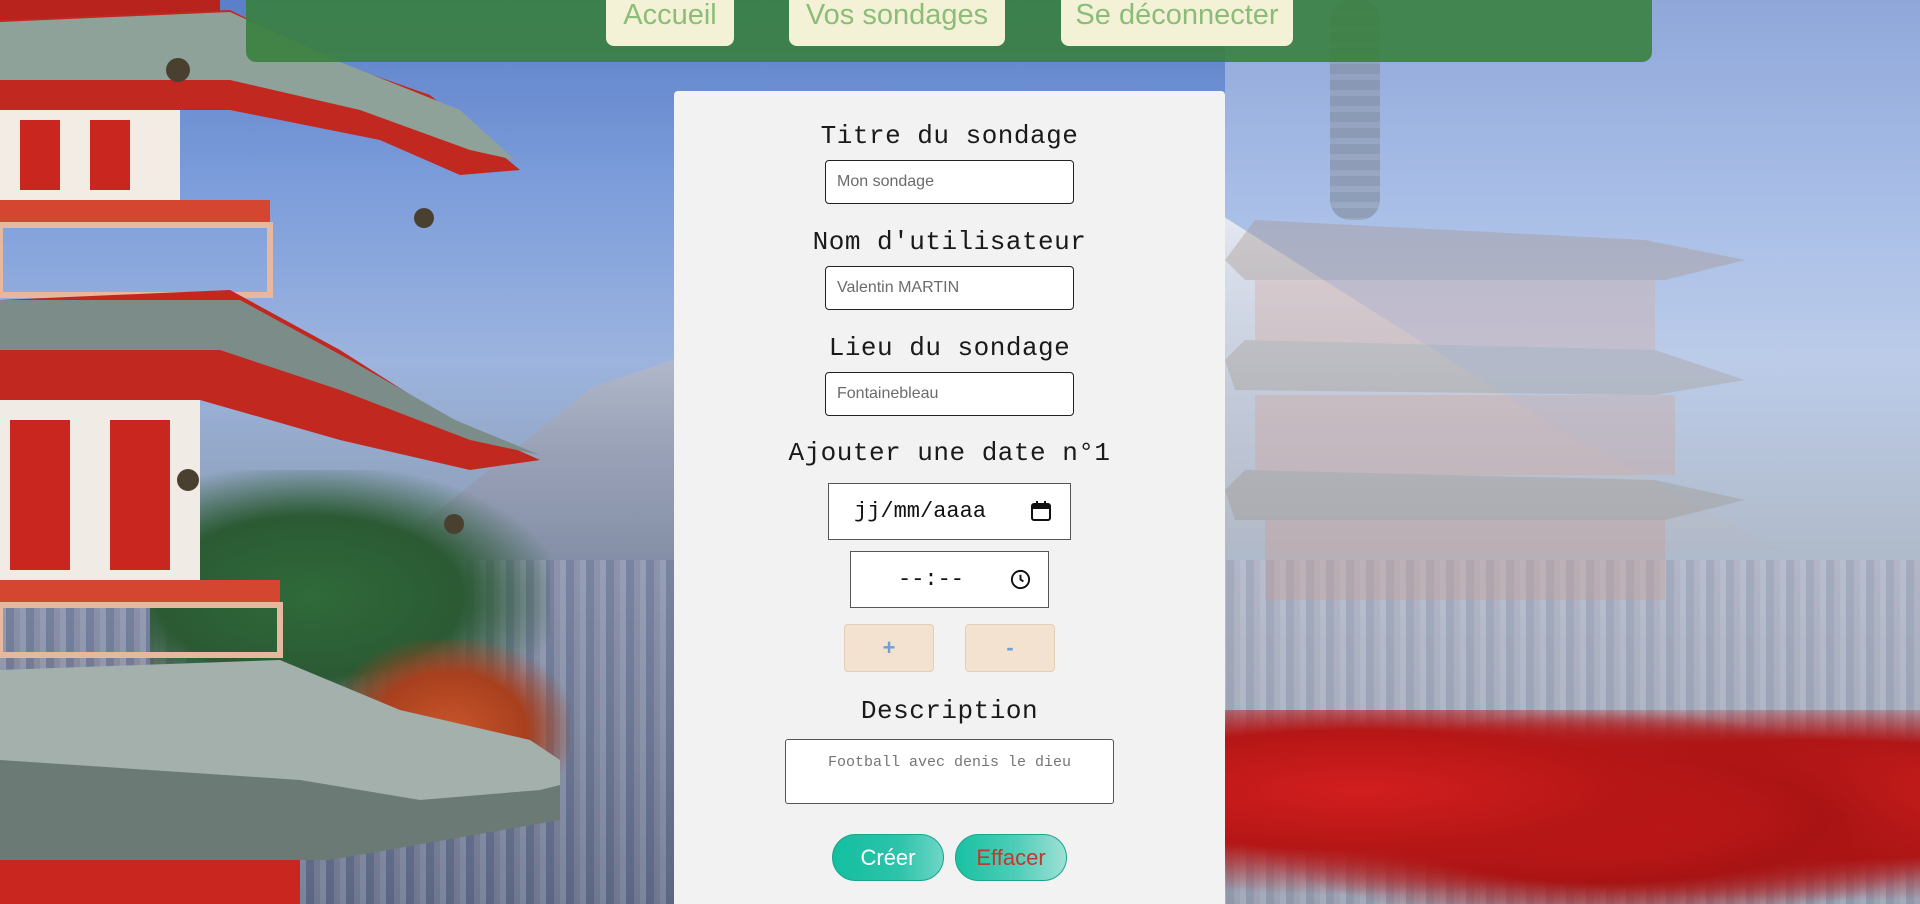 This screenshot has height=904, width=1920. Describe the element at coordinates (949, 394) in the screenshot. I see `location-input` at that location.